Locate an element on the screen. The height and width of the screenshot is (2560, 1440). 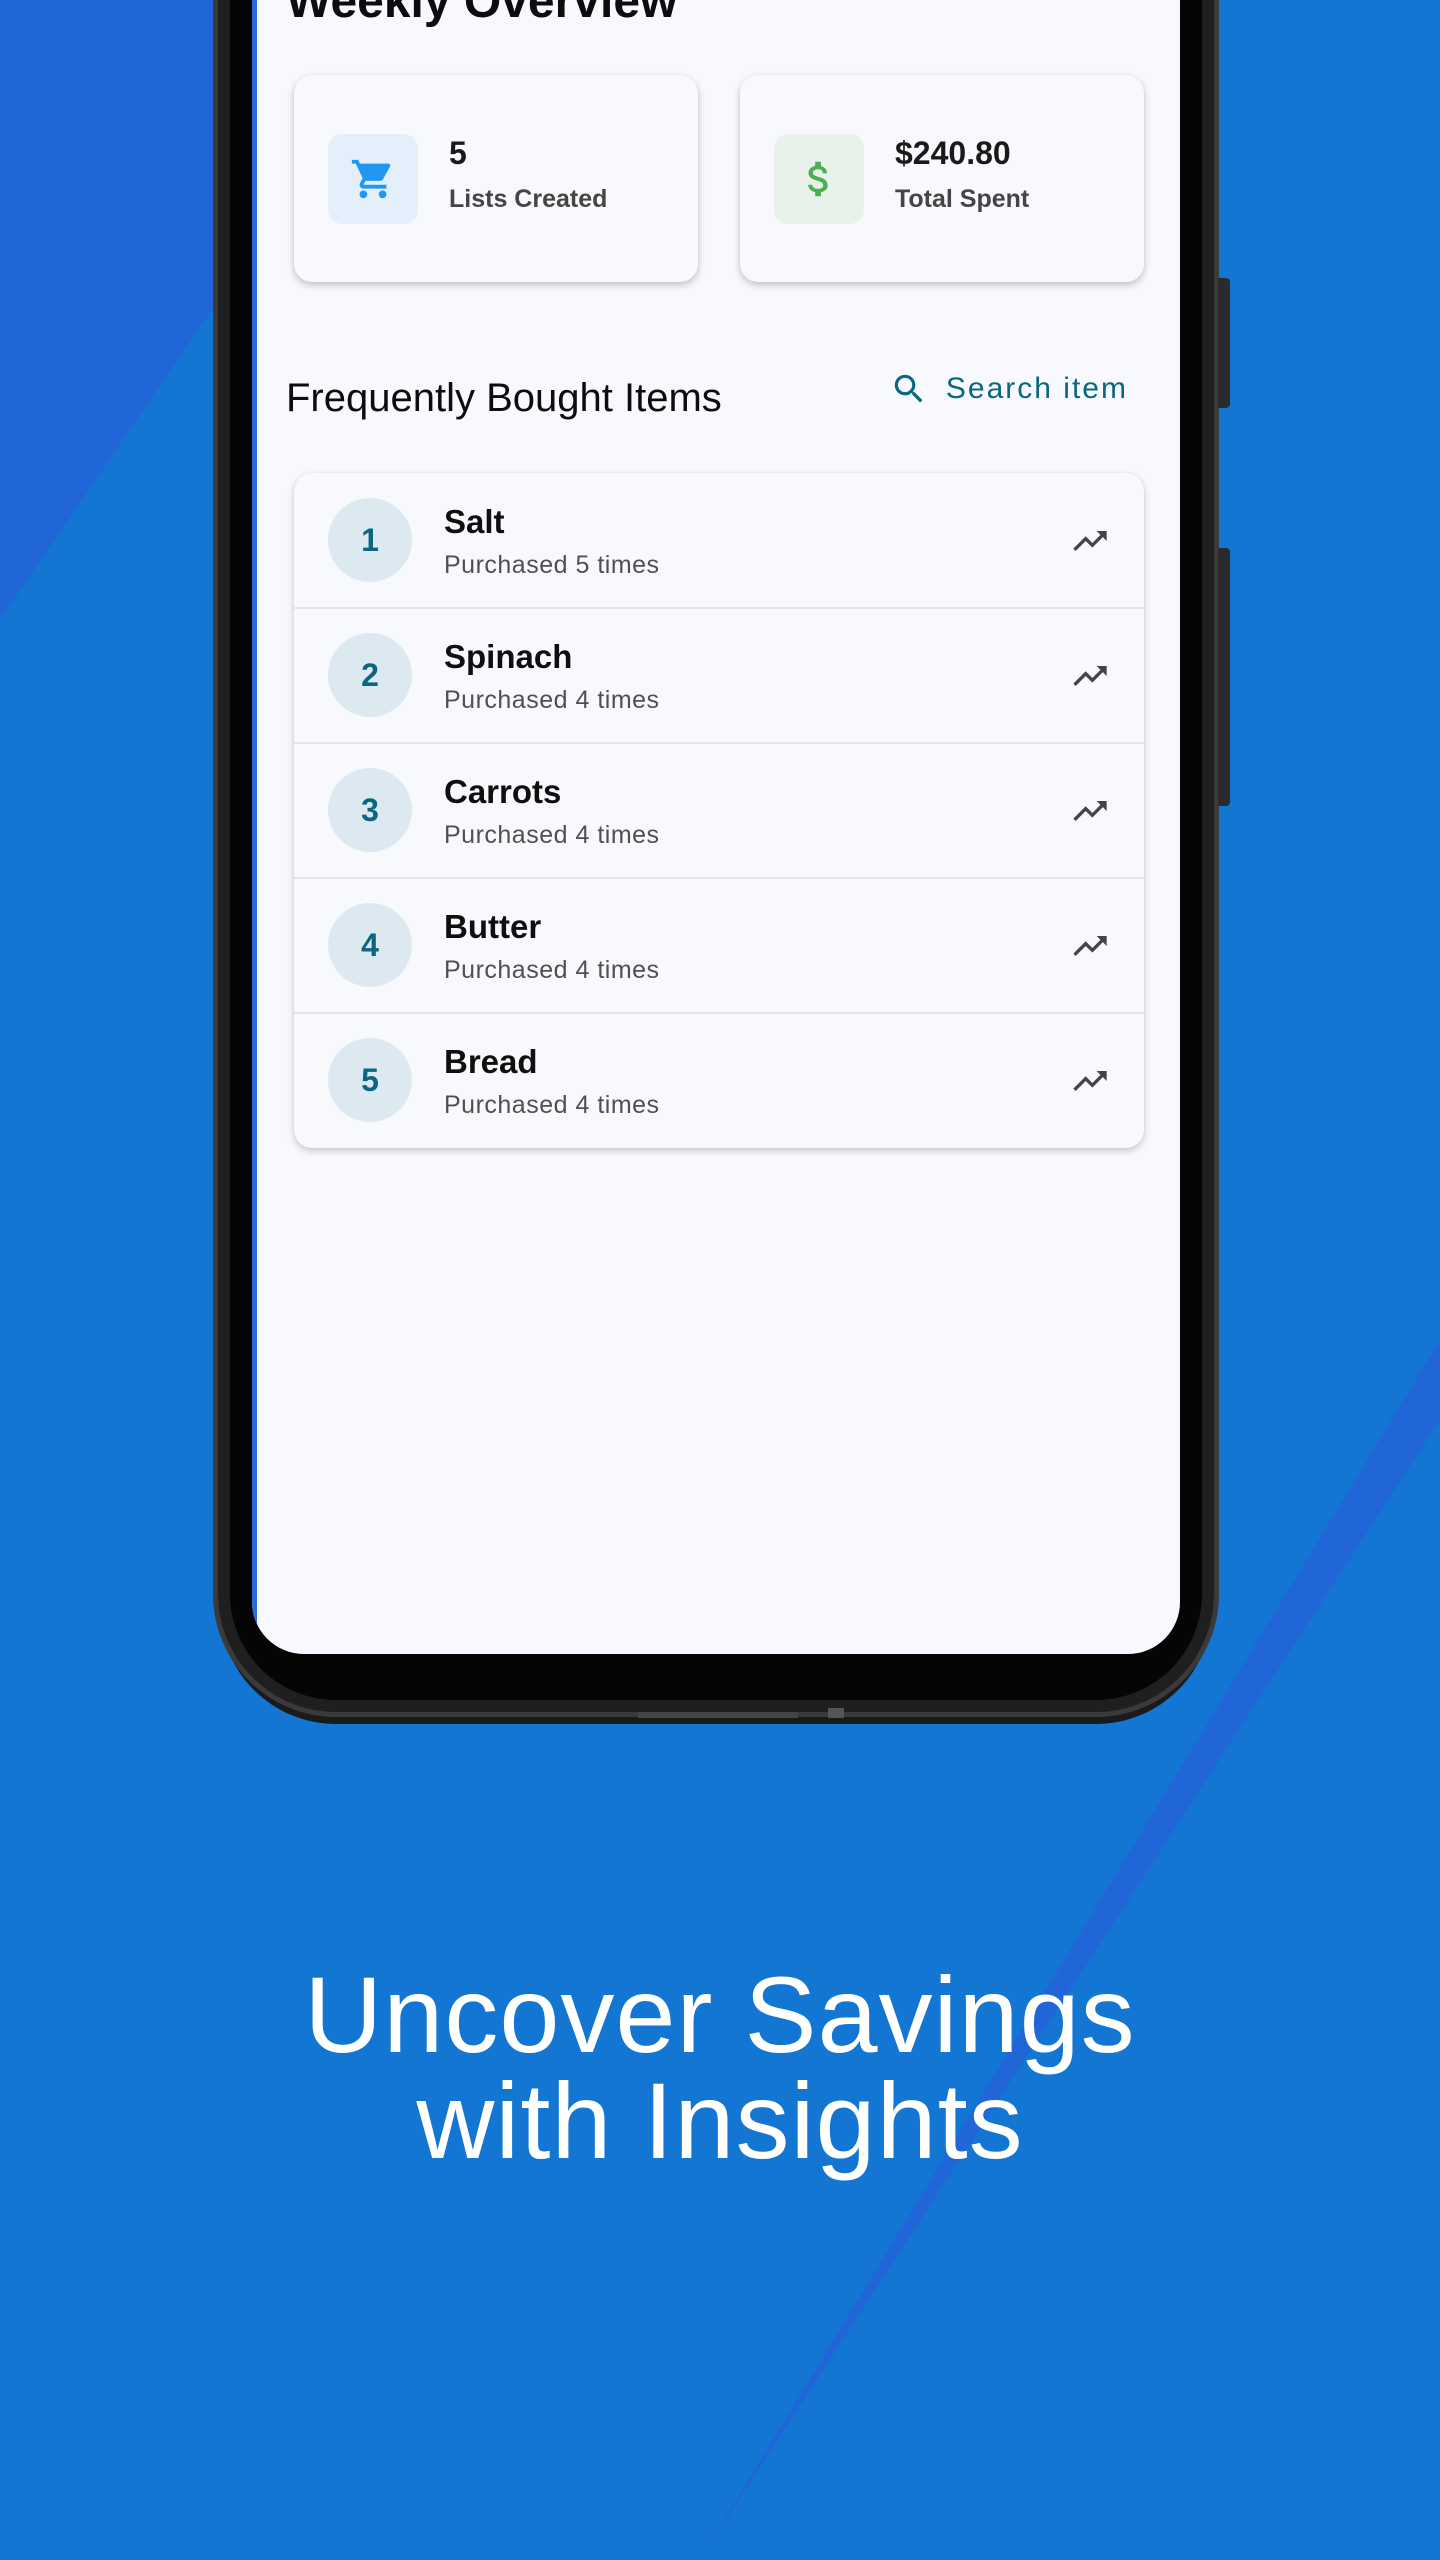
list-item: 5 Bread Purchased 4 times is located at coordinates (719, 1080).